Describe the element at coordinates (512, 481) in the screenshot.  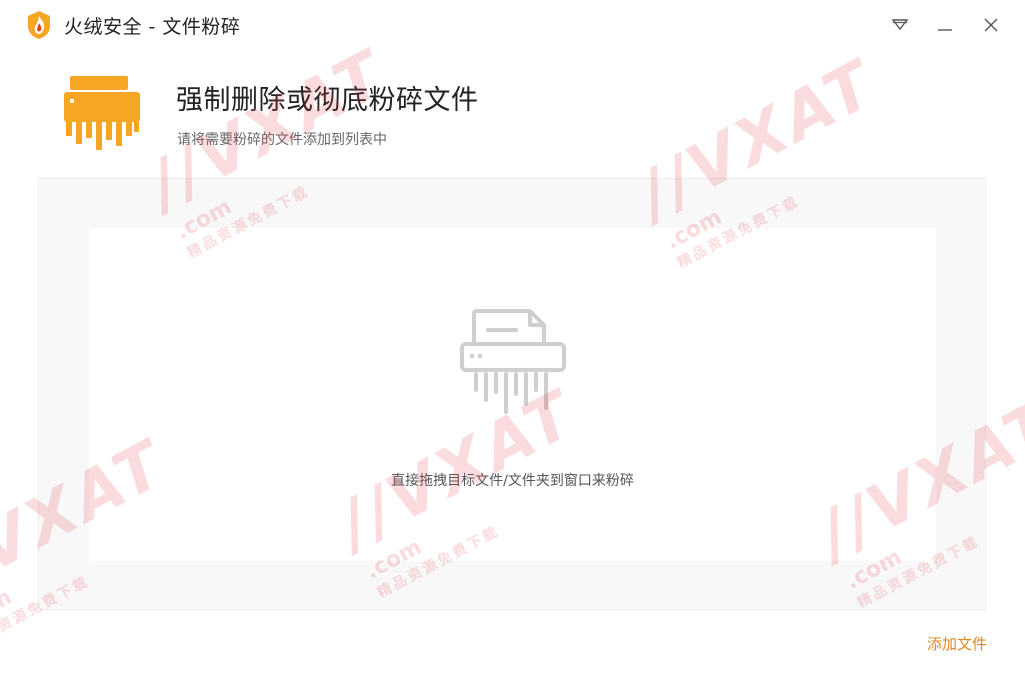
I see `drop-hint: 直接拖拽目标文件/文件夹到窗口来粉碎` at that location.